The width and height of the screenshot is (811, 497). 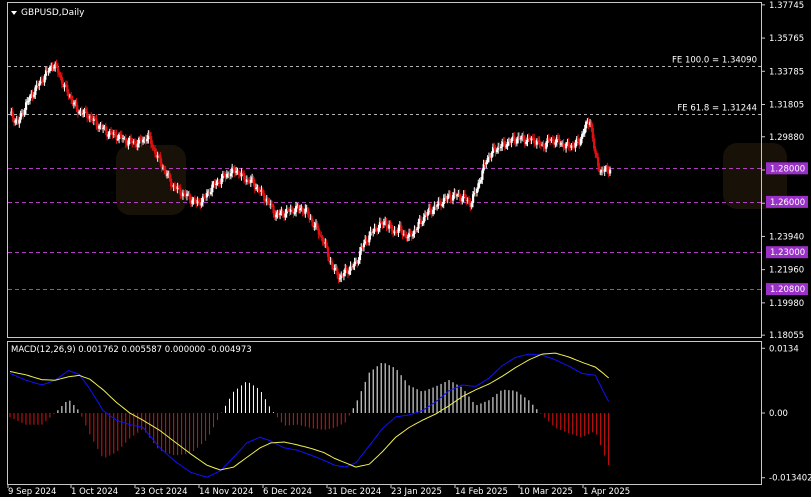 What do you see at coordinates (546, 492) in the screenshot?
I see `date-tick-label: 10 Mar 2025` at bounding box center [546, 492].